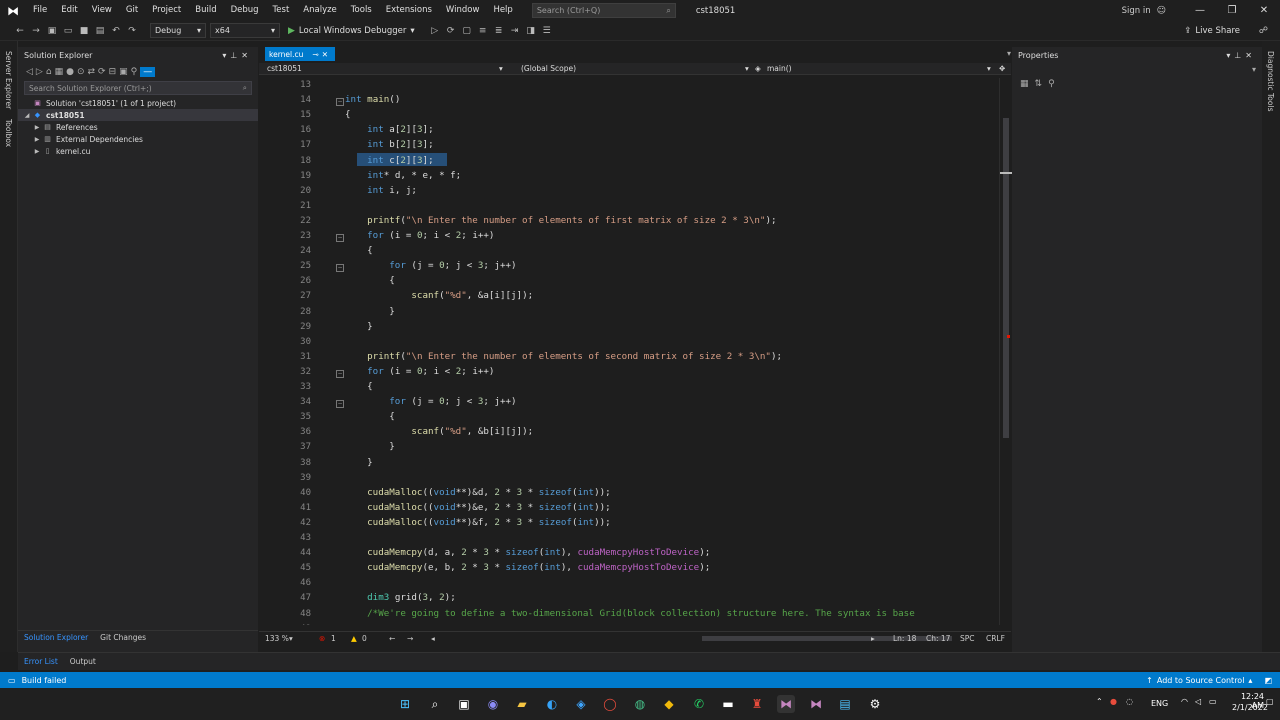 The height and width of the screenshot is (720, 1280). I want to click on clock-date: 2/1/2022, so click(1250, 707).